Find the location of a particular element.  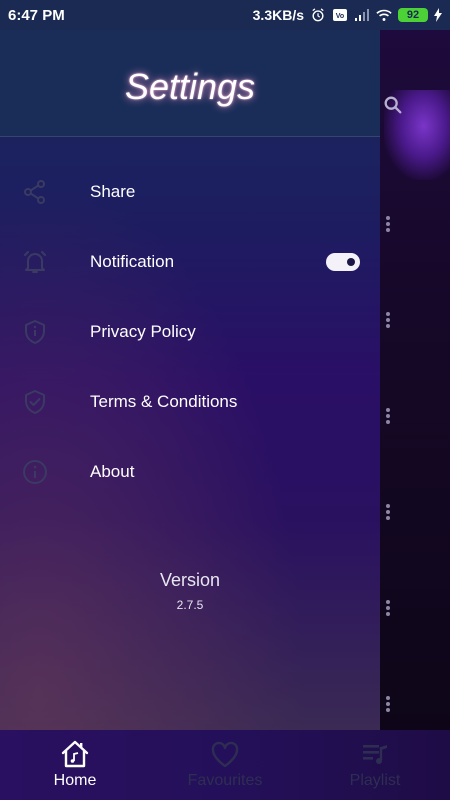

menu-item-privacy-policy: Privacy Policy is located at coordinates (190, 332).